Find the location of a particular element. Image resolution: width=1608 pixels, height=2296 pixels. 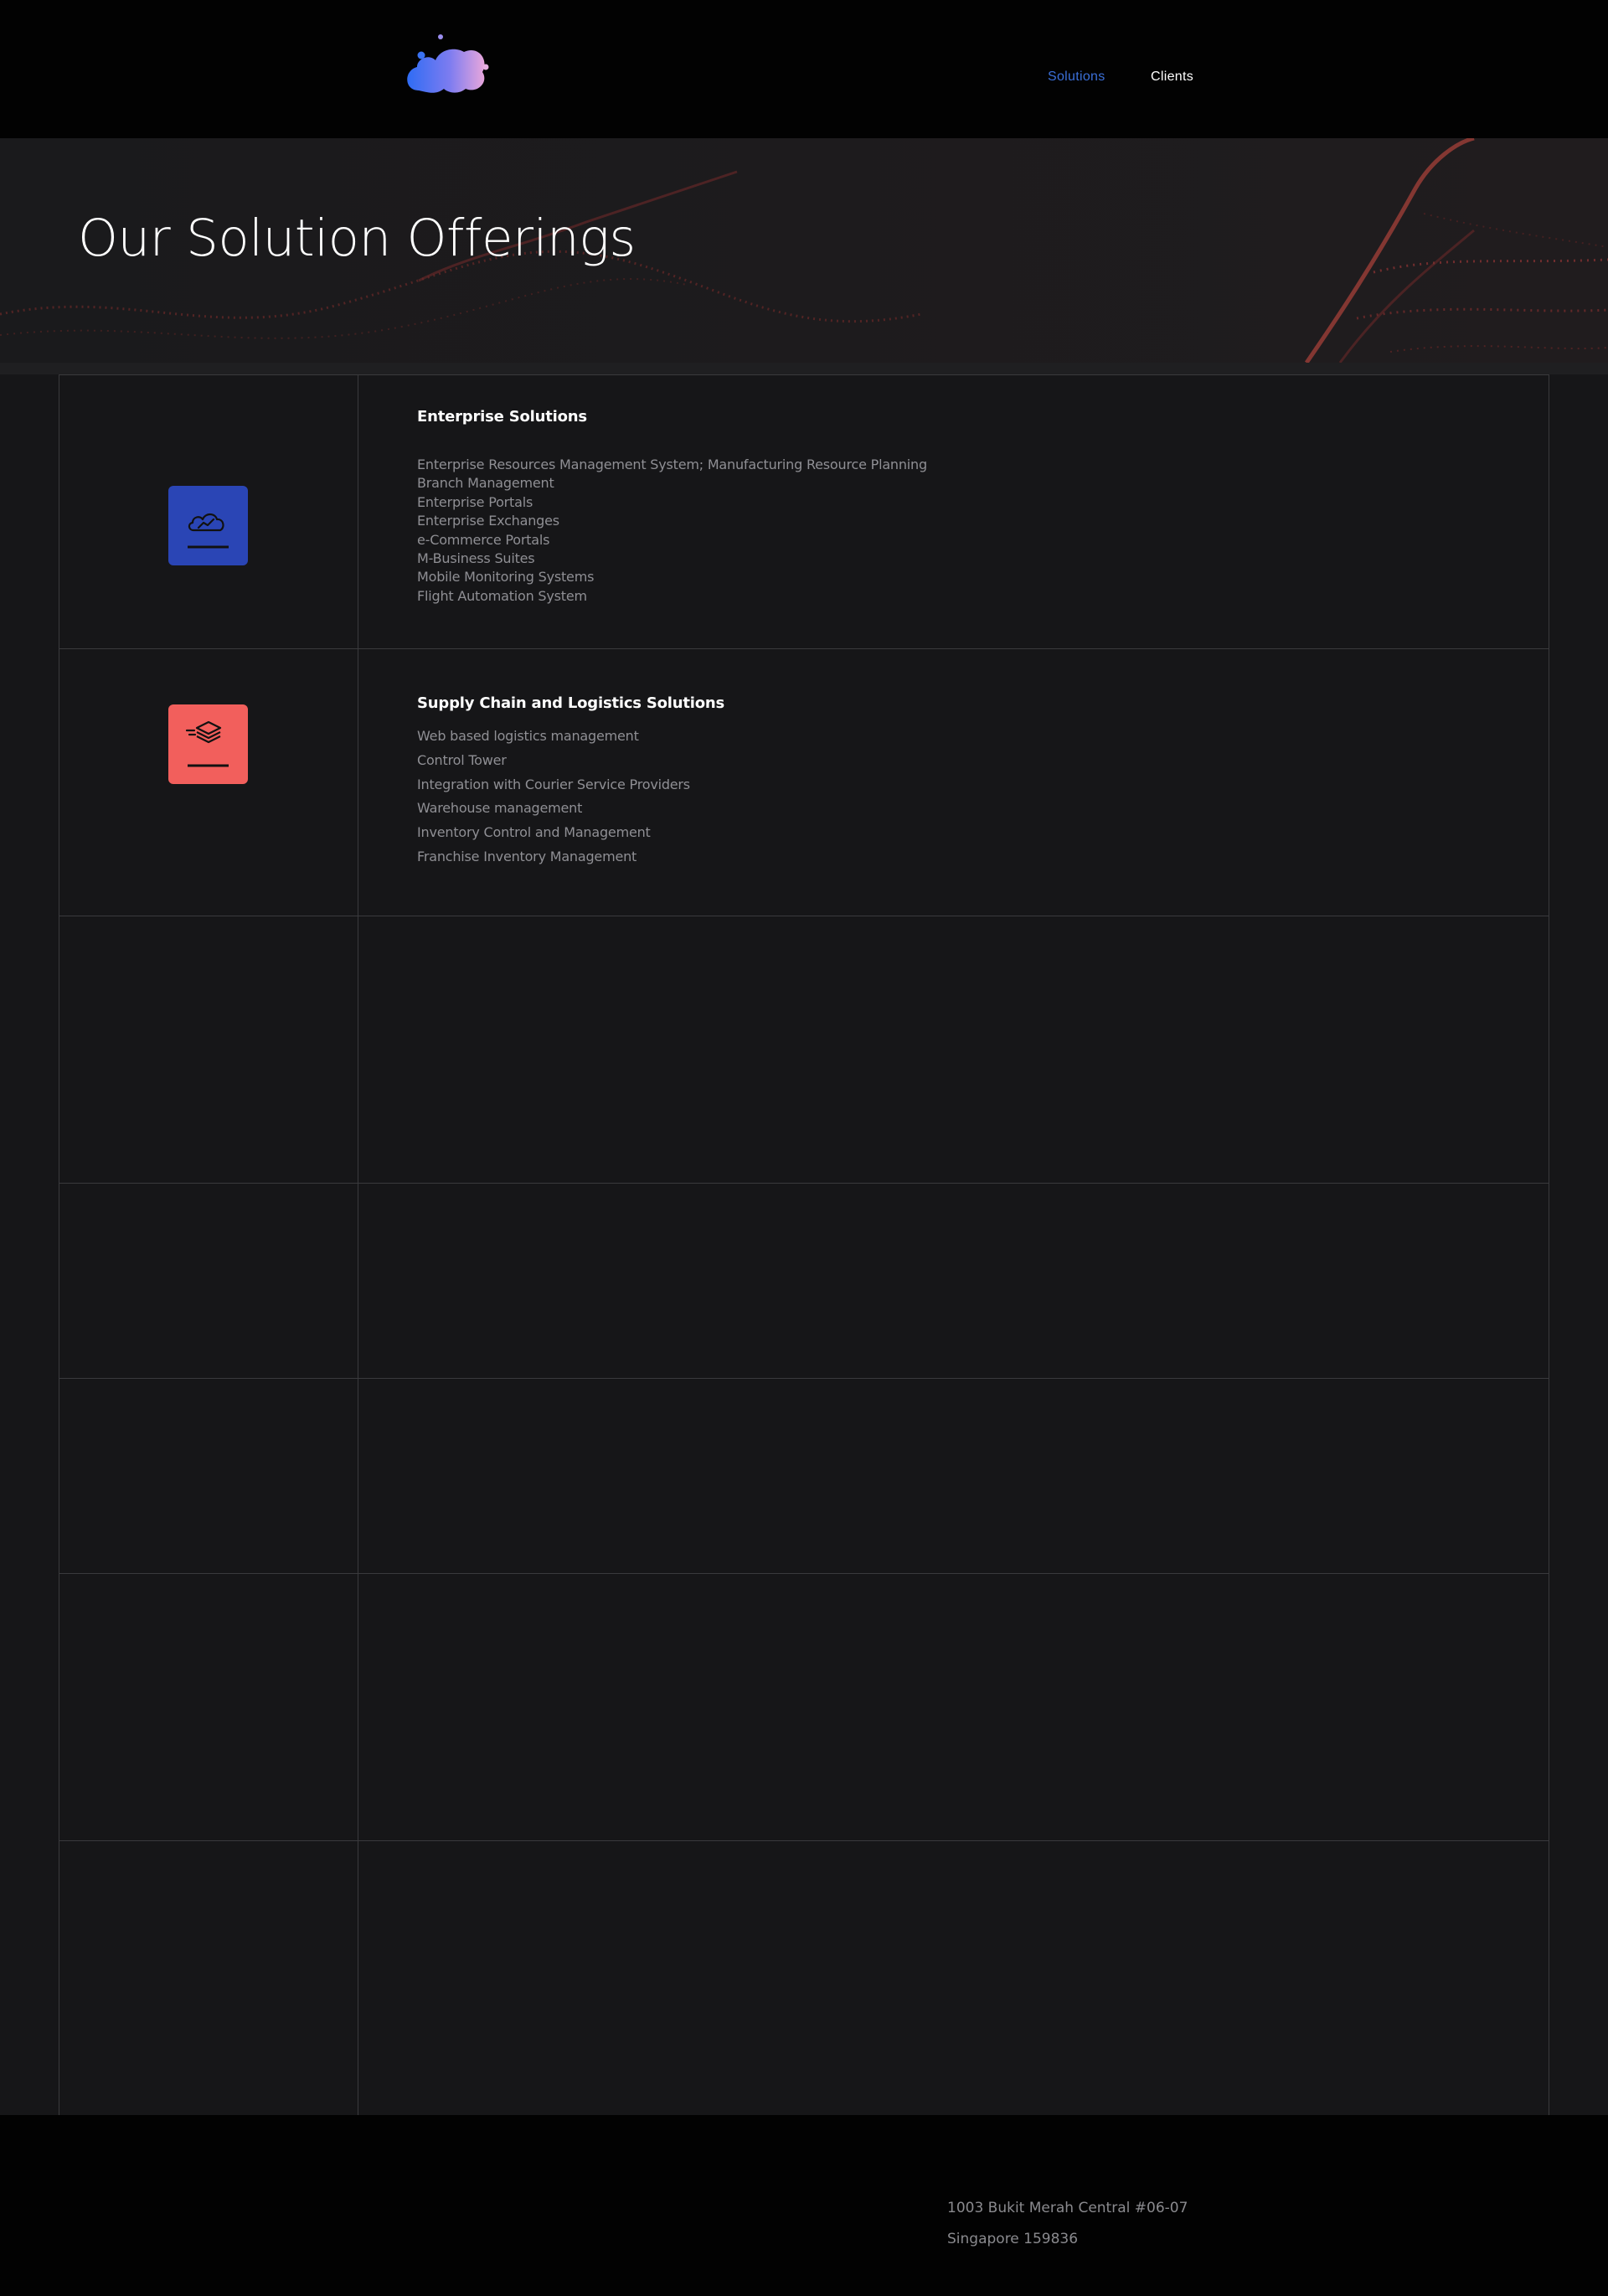

cloud-chart-icon is located at coordinates (208, 531).